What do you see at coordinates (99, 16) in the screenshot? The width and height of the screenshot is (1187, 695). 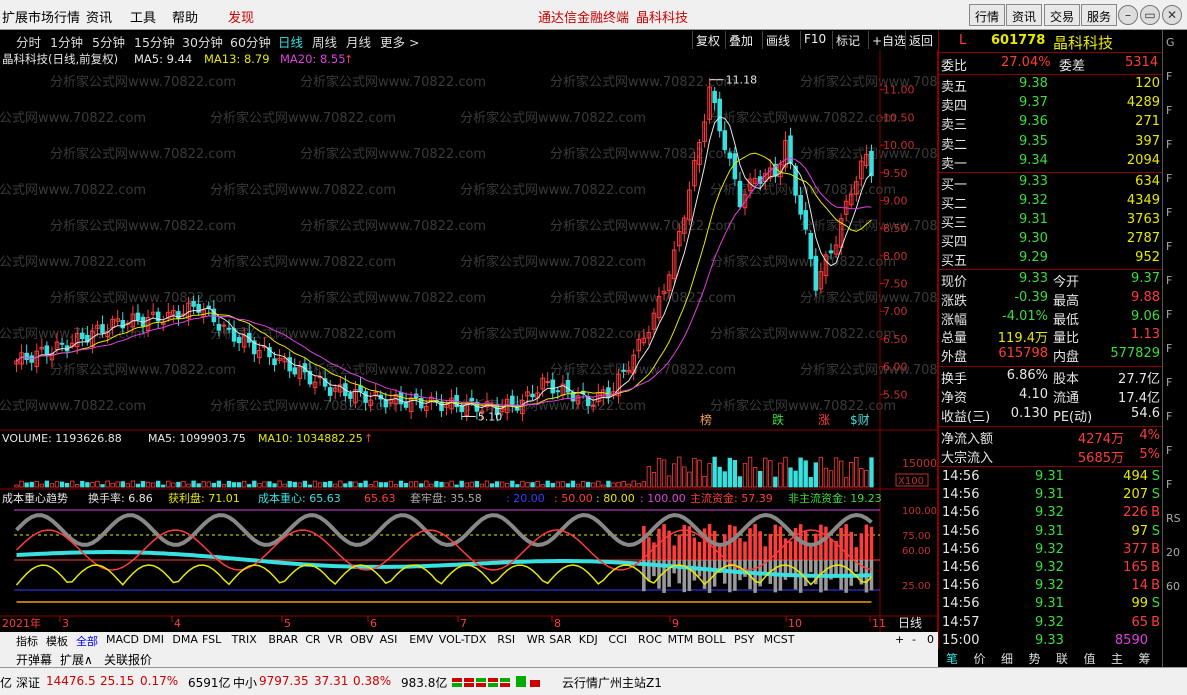 I see `menu-news: 资讯` at bounding box center [99, 16].